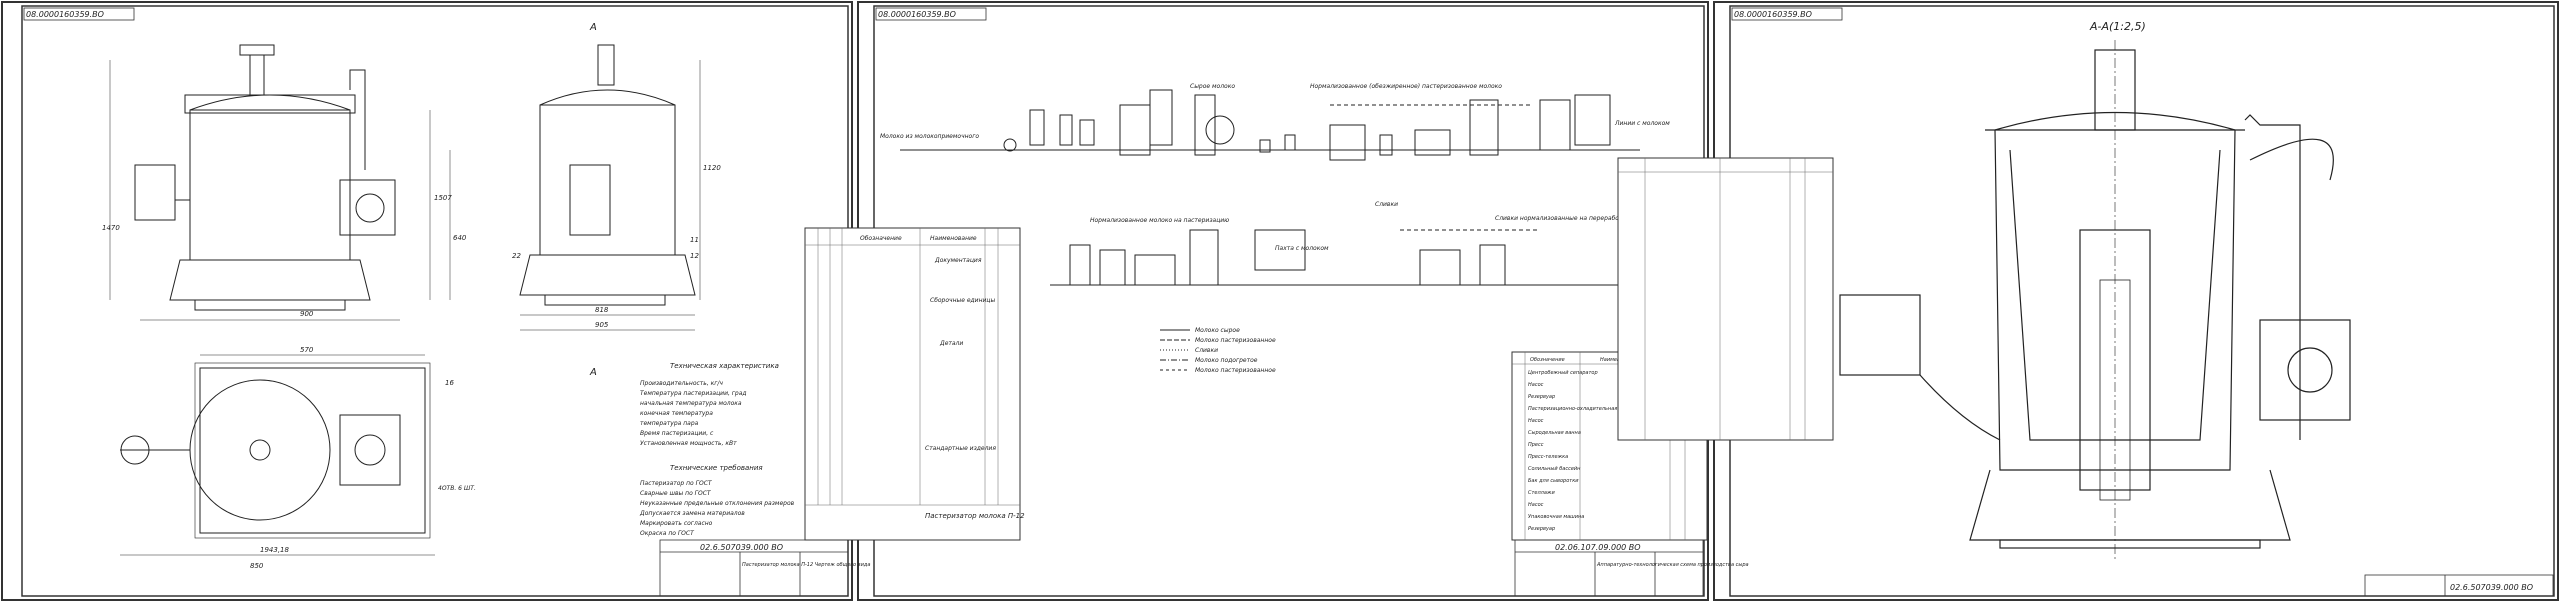  What do you see at coordinates (1541, 493) in the screenshot?
I see `equip-item: Стеллажи` at bounding box center [1541, 493].